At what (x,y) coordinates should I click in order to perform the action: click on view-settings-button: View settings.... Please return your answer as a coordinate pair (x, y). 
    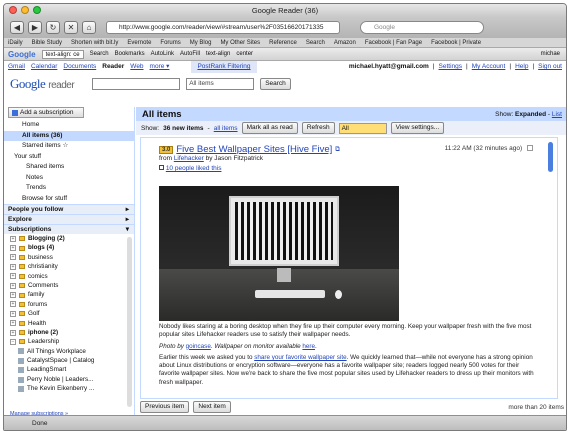
    Looking at the image, I should click on (417, 128).